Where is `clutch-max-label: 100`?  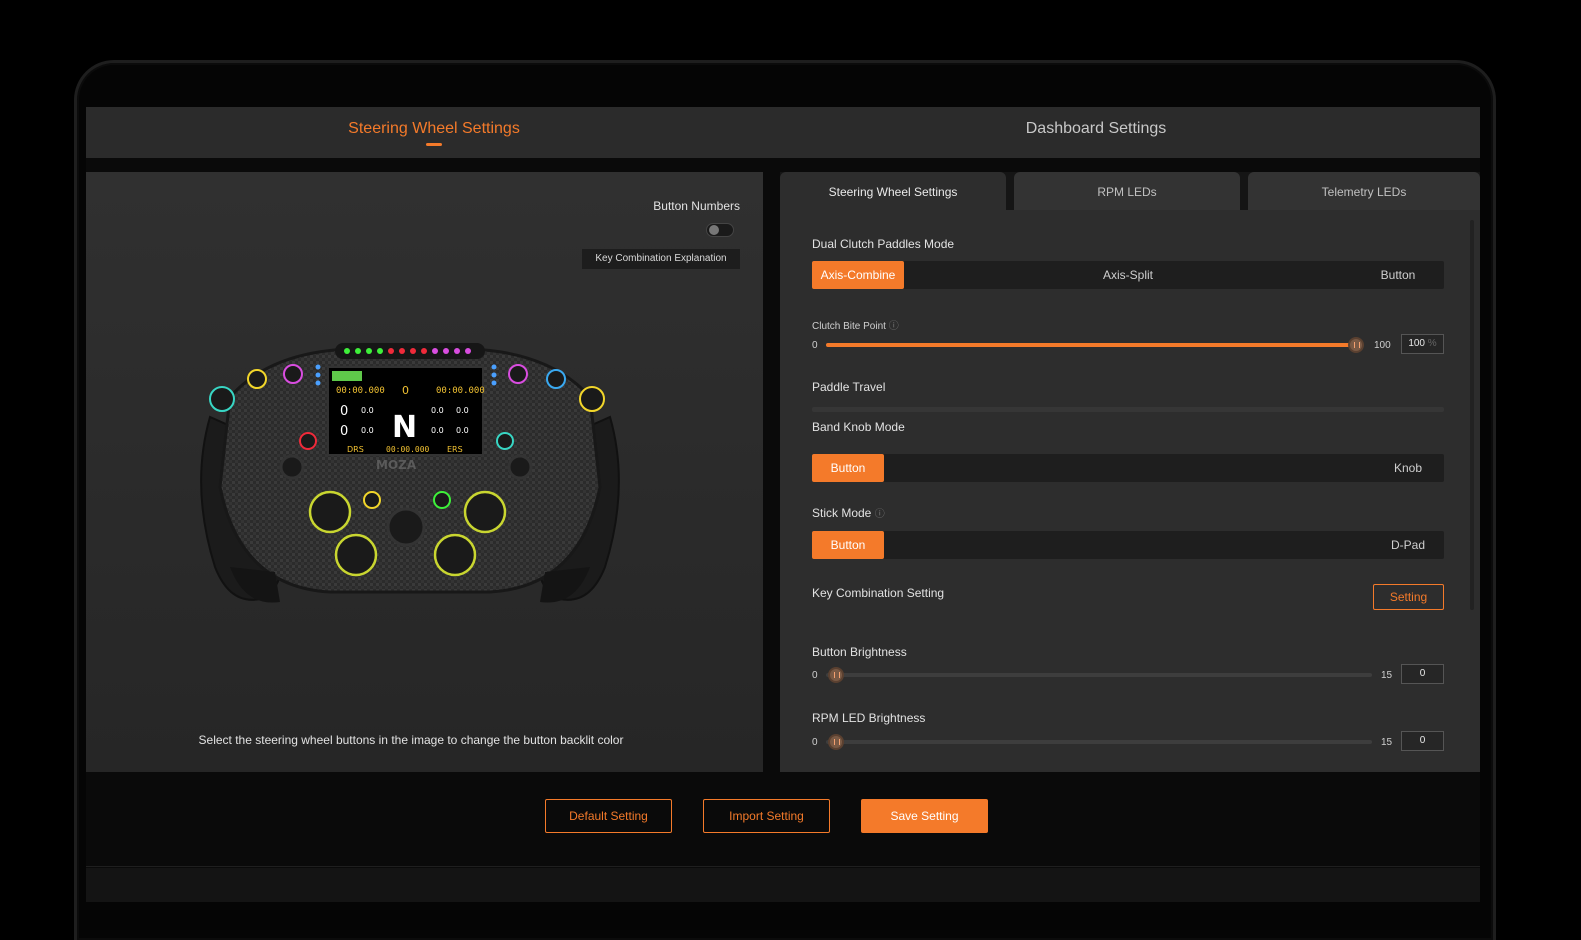
clutch-max-label: 100 is located at coordinates (1382, 345).